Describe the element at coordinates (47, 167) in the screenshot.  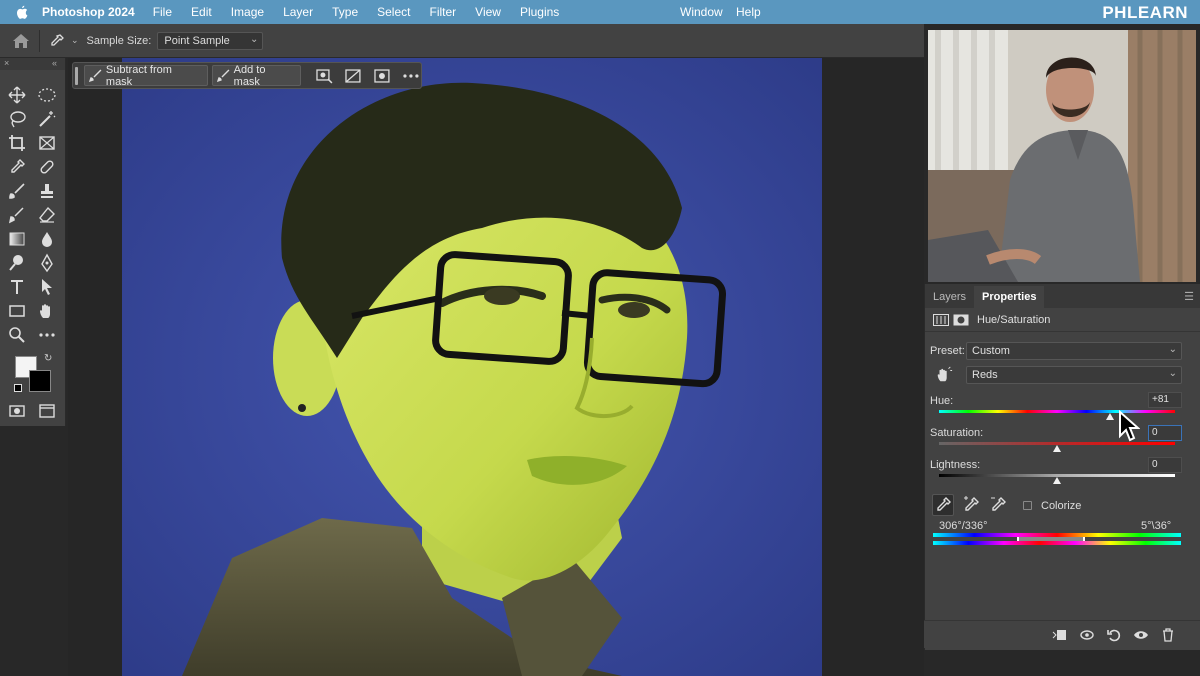
I see `healing-brush-icon` at that location.